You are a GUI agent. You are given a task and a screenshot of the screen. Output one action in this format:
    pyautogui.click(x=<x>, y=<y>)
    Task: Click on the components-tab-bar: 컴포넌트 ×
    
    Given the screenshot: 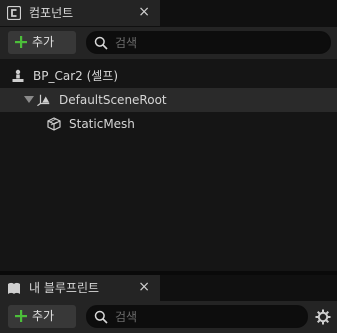 What is the action you would take?
    pyautogui.click(x=168, y=13)
    